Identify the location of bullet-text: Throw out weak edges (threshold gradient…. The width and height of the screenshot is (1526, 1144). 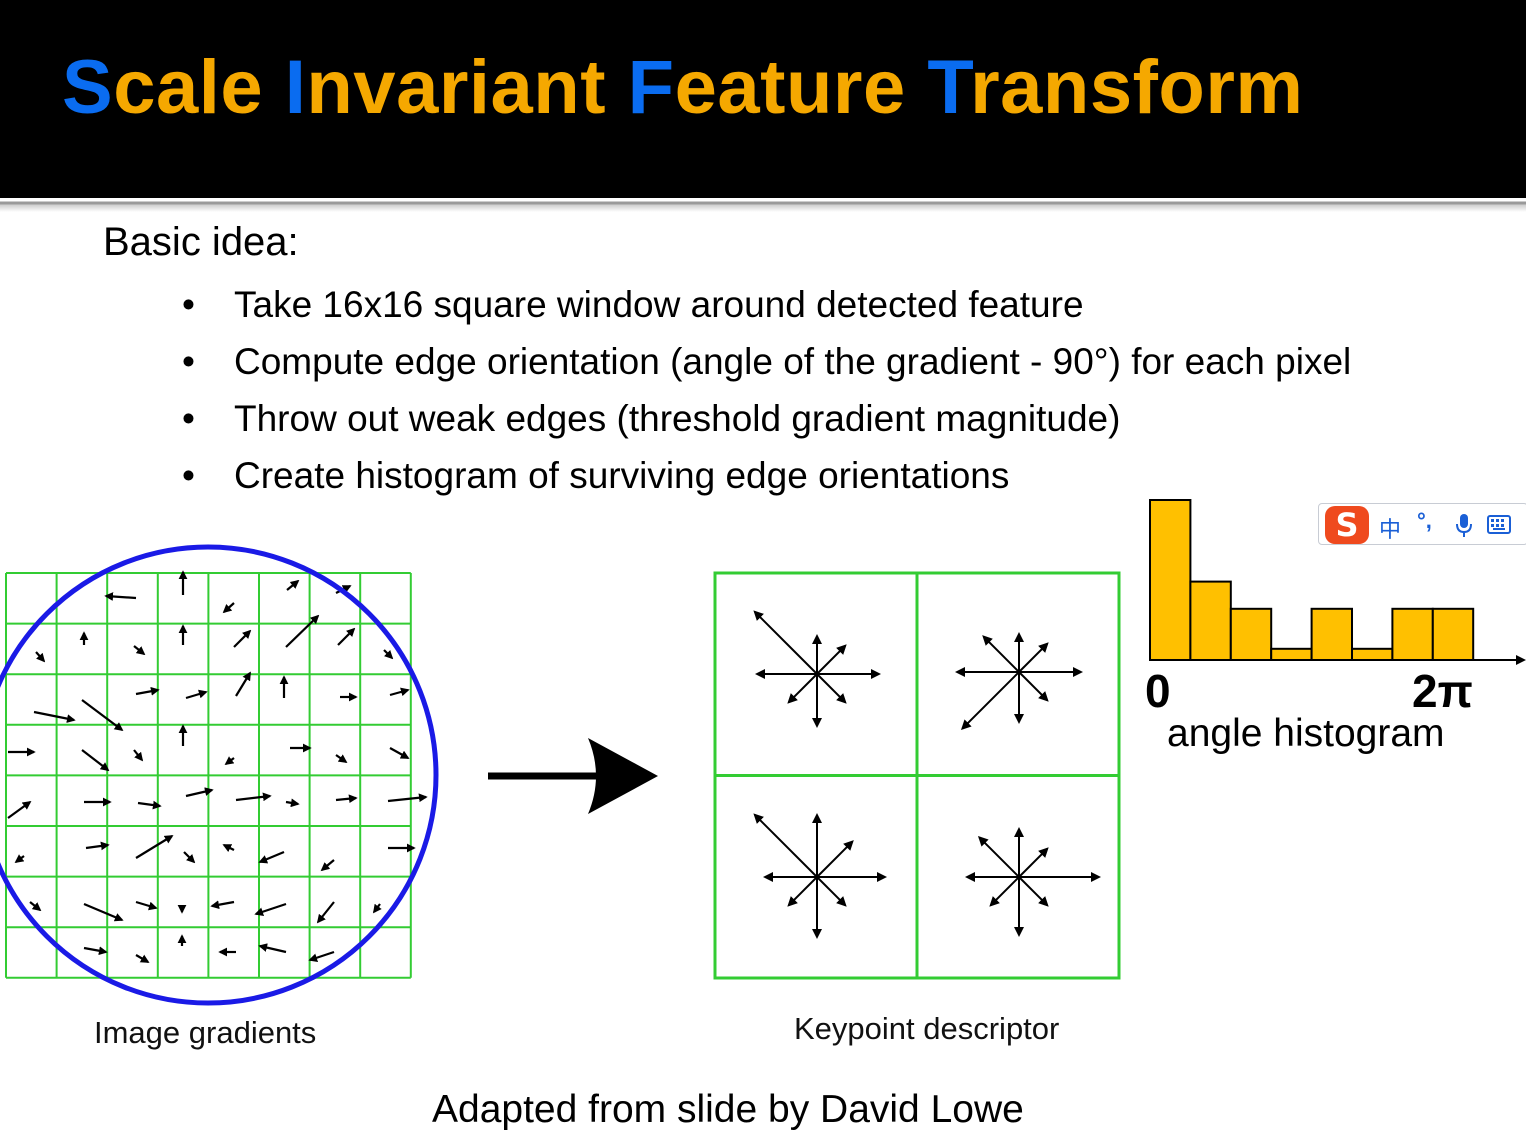
(677, 418).